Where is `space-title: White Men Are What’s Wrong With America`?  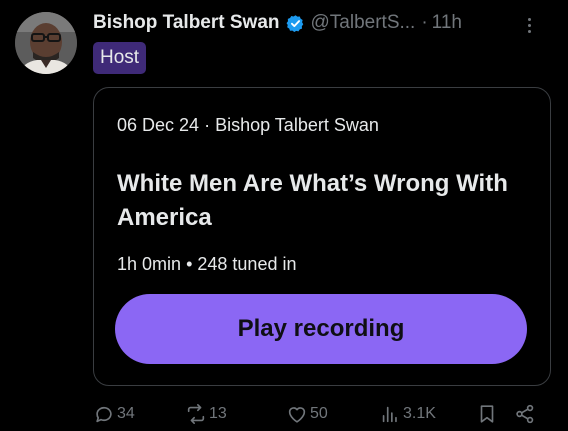 space-title: White Men Are What’s Wrong With America is located at coordinates (312, 200).